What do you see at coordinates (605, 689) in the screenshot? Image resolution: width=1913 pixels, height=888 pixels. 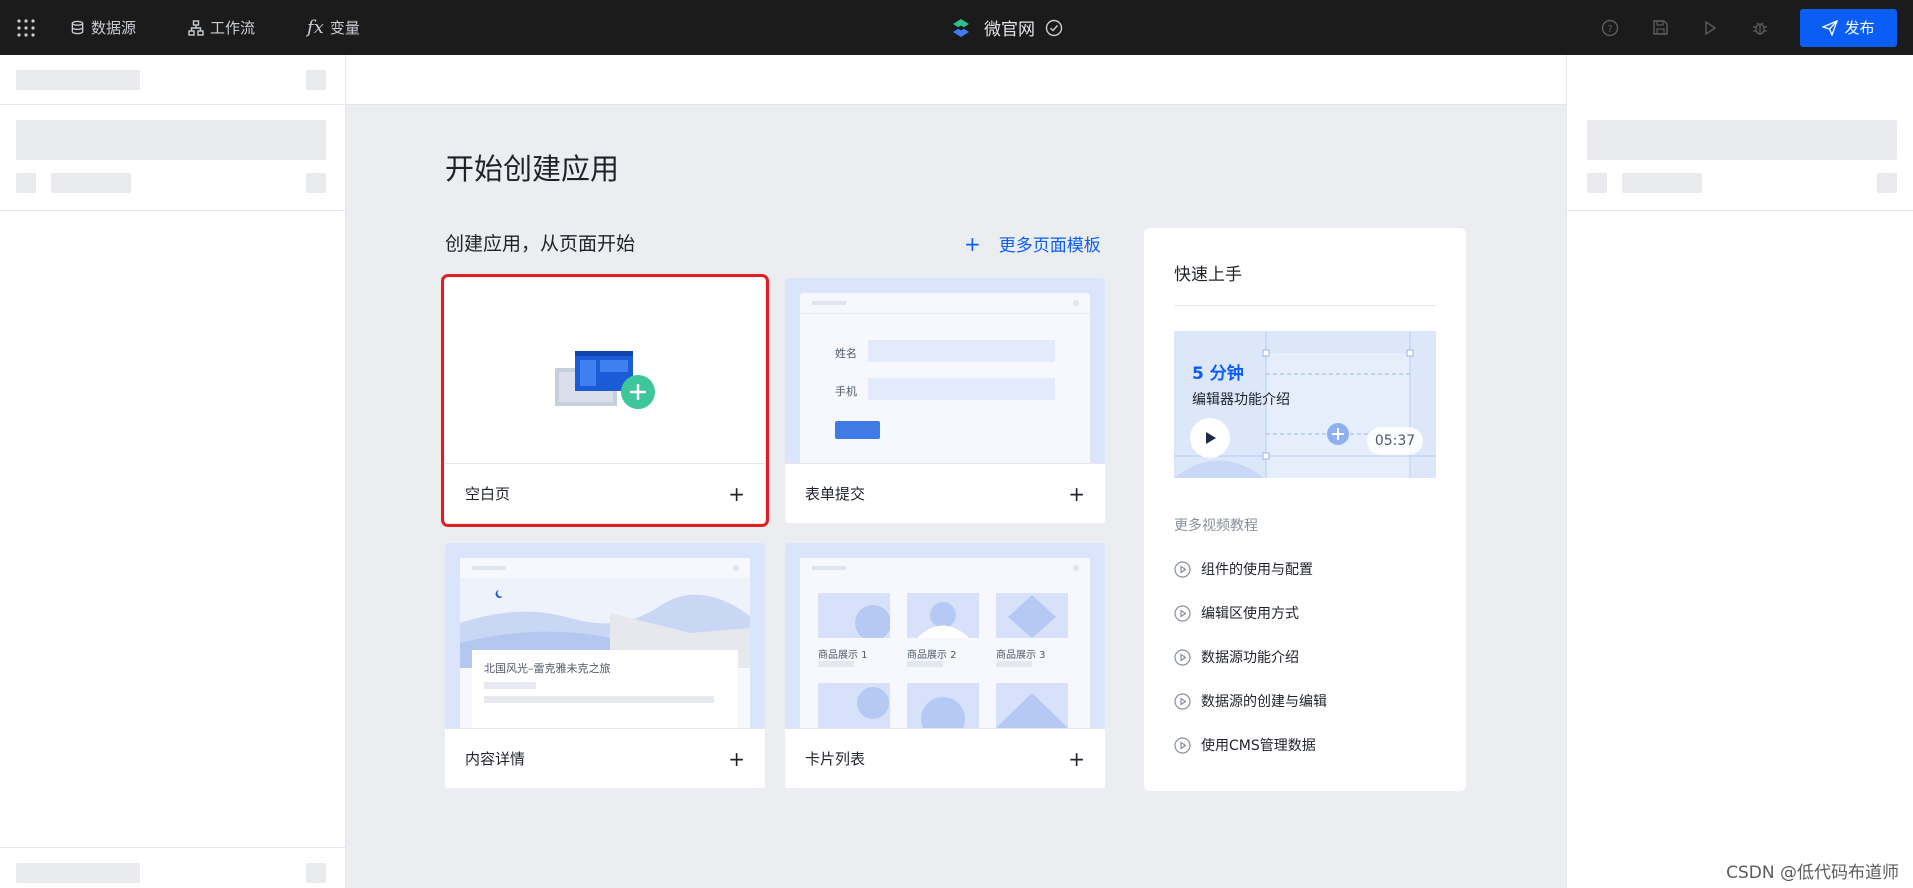 I see `article-card: 北国风光–雷克雅未克之旅` at bounding box center [605, 689].